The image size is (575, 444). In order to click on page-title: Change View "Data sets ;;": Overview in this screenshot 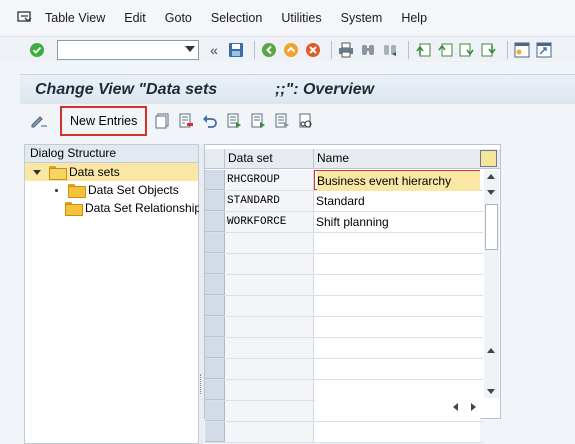, I will do `click(205, 89)`.